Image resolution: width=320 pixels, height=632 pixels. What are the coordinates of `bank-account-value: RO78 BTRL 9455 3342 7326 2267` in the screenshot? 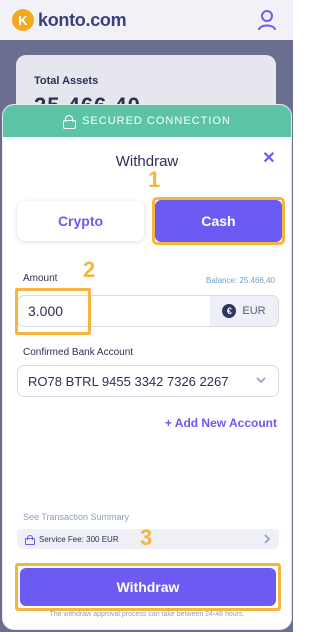 It's located at (128, 381).